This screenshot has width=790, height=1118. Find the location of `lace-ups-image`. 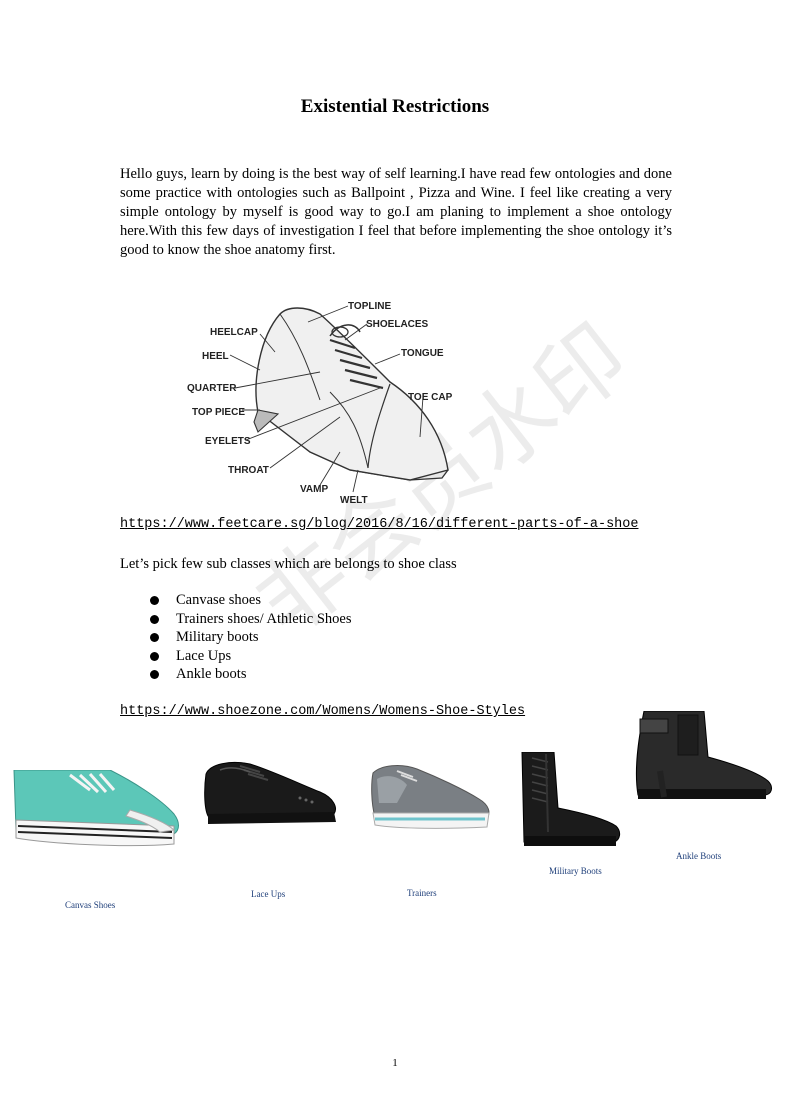

lace-ups-image is located at coordinates (270, 792).